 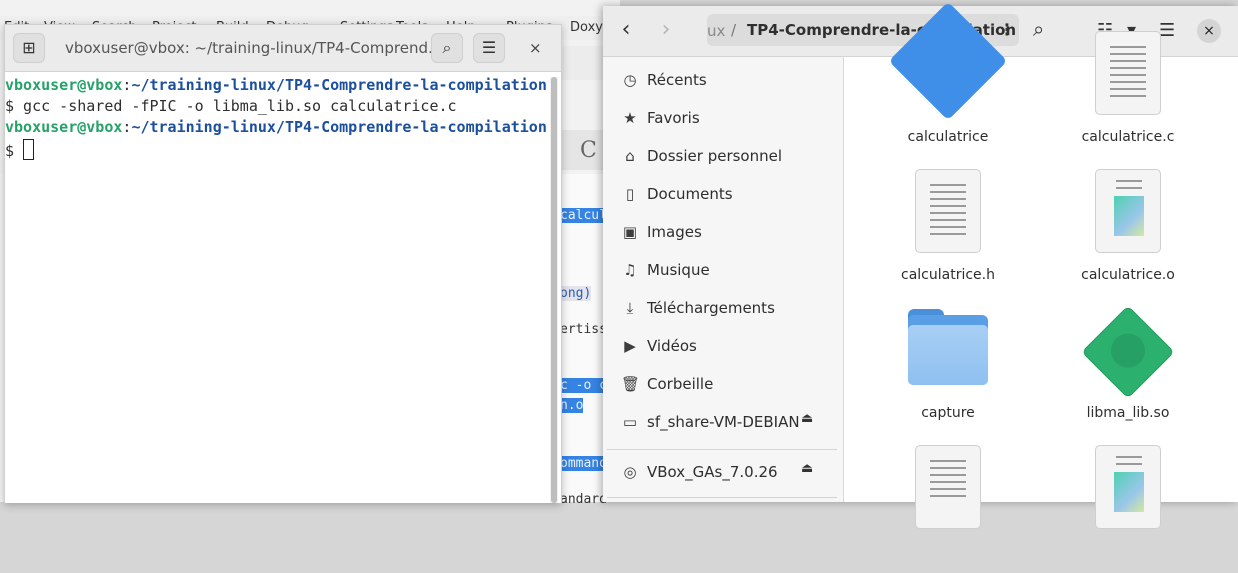 What do you see at coordinates (723, 80) in the screenshot?
I see `sidebar-item-recents: ◷ Récents` at bounding box center [723, 80].